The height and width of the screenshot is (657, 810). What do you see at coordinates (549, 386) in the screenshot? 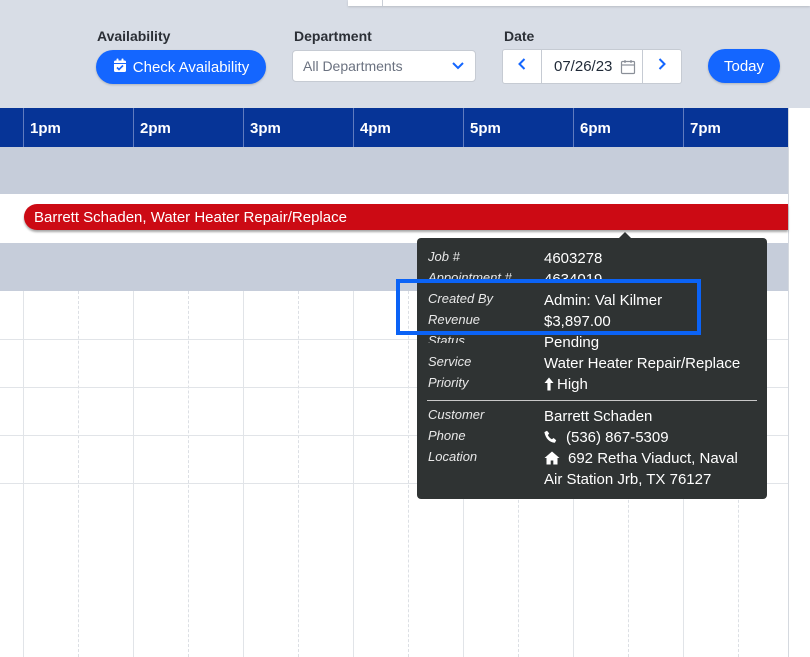
I see `arrow-up-icon` at bounding box center [549, 386].